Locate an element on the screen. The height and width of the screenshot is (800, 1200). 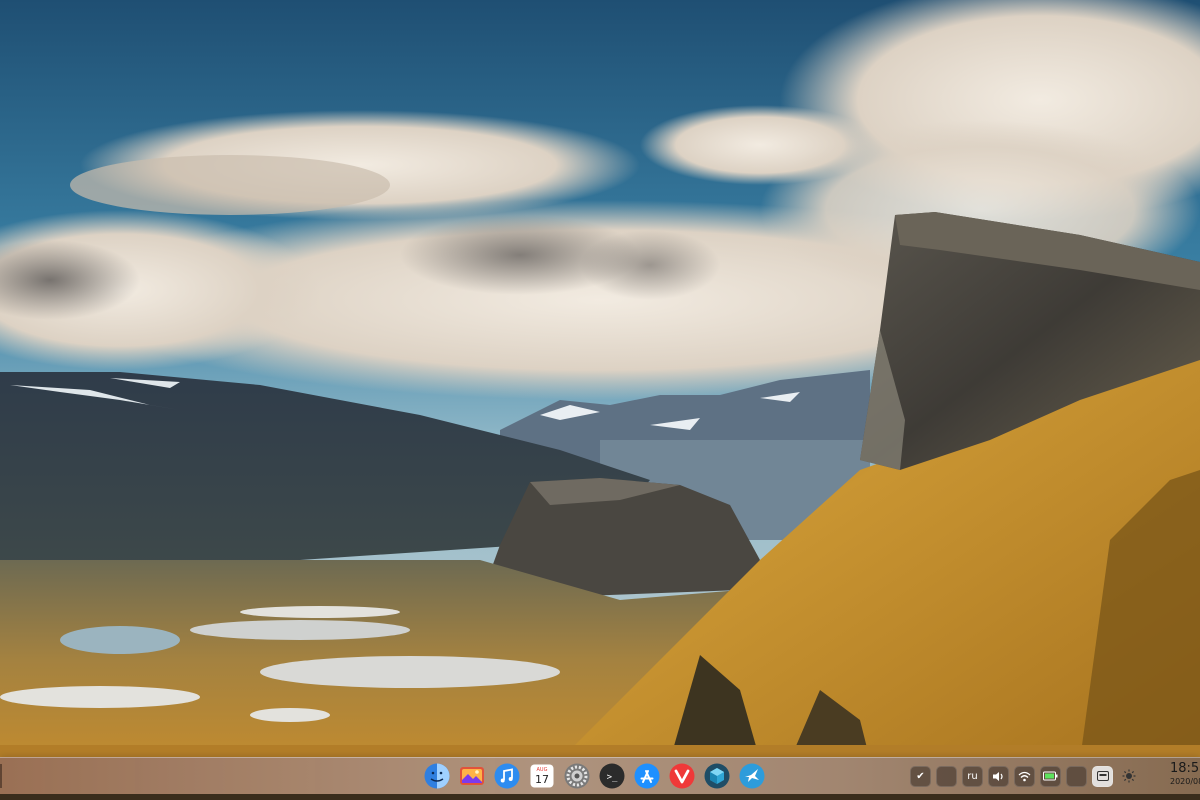
tray-clipboard-button is located at coordinates (946, 776).